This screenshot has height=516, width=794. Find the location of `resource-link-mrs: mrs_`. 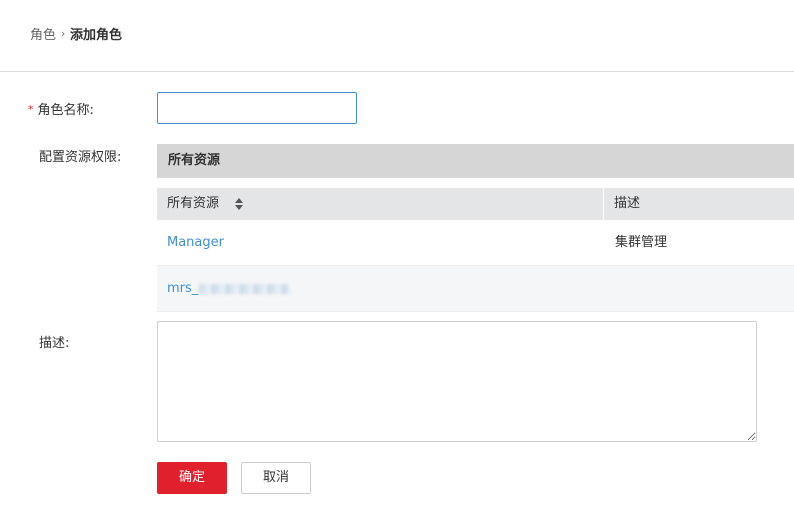

resource-link-mrs: mrs_ is located at coordinates (228, 288).